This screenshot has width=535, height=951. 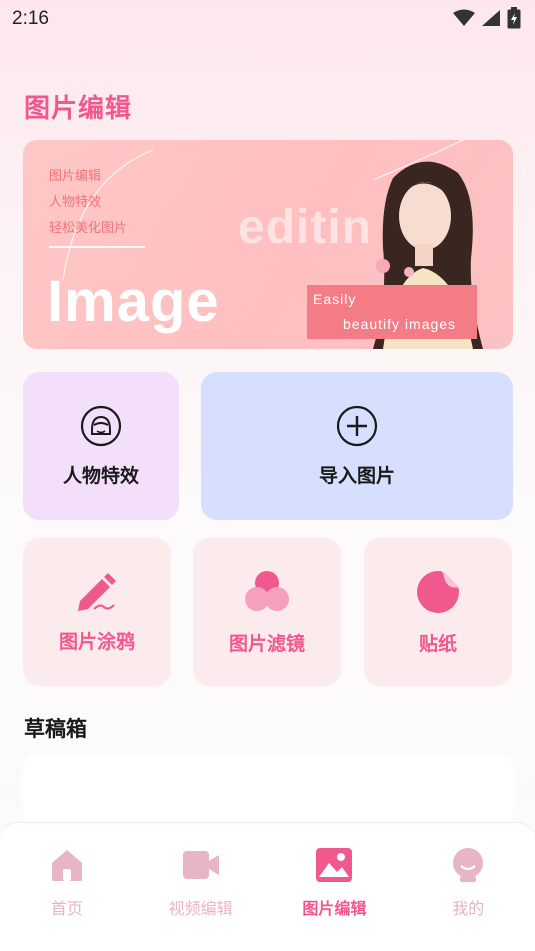 What do you see at coordinates (55, 729) in the screenshot?
I see `drafts-title: 草稿箱` at bounding box center [55, 729].